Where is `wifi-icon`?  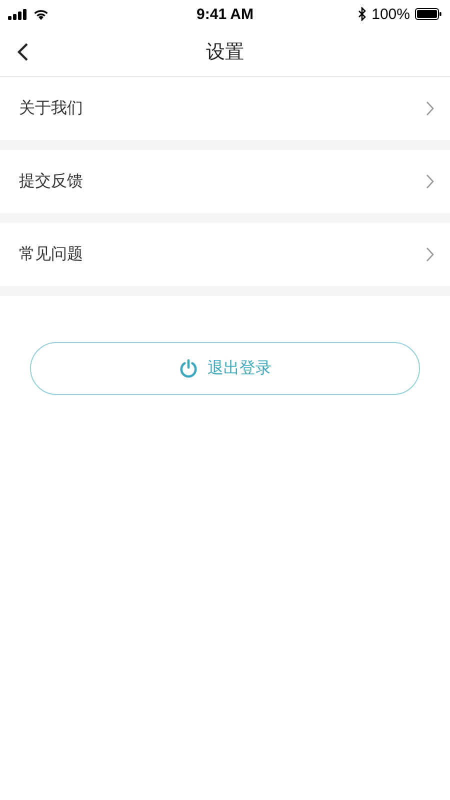
wifi-icon is located at coordinates (41, 14).